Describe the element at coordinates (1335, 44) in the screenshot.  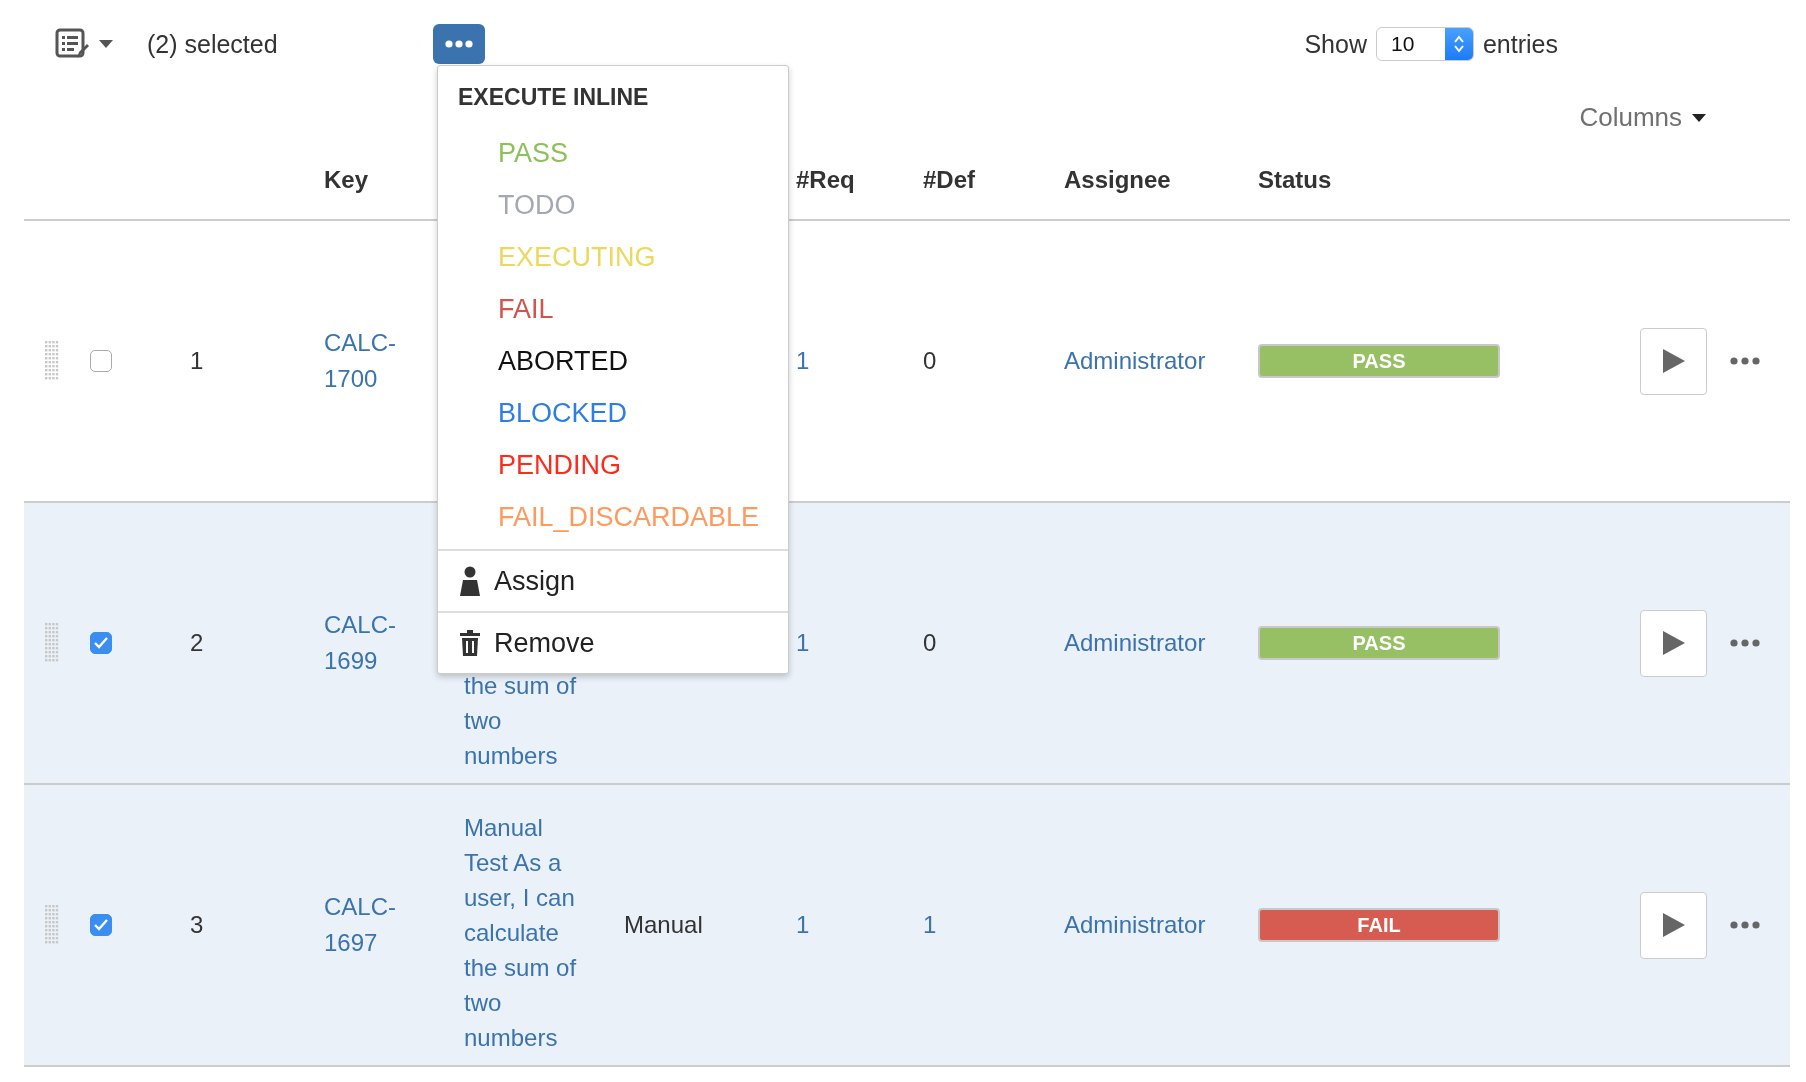
I see `show-label: Show` at that location.